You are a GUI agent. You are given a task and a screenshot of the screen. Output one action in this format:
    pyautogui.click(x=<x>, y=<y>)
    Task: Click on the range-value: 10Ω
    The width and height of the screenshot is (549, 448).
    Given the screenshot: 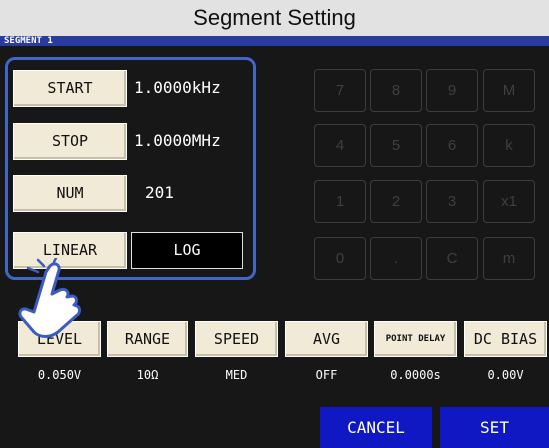 What is the action you would take?
    pyautogui.click(x=147, y=375)
    